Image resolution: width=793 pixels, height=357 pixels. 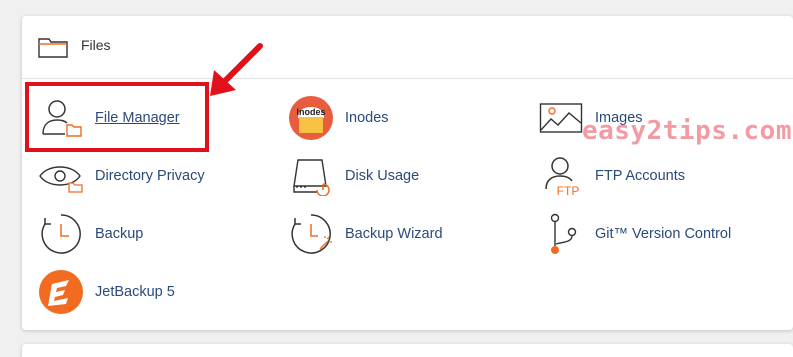 What do you see at coordinates (568, 190) in the screenshot?
I see `ftp-badge-text: FTP` at bounding box center [568, 190].